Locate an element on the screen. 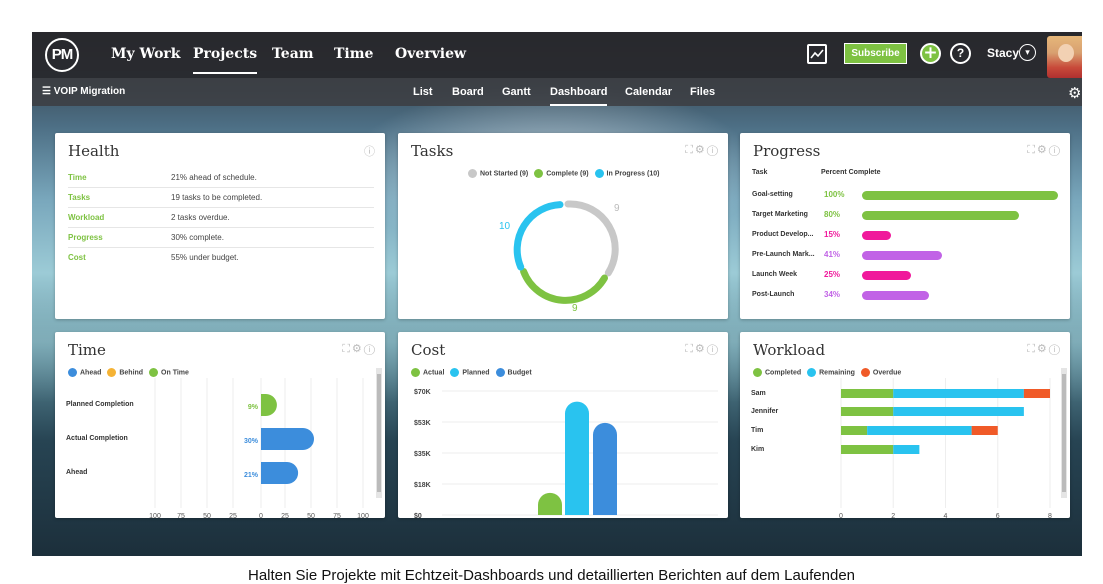 This screenshot has width=1103, height=584. task-name: Post-Launch is located at coordinates (773, 294).